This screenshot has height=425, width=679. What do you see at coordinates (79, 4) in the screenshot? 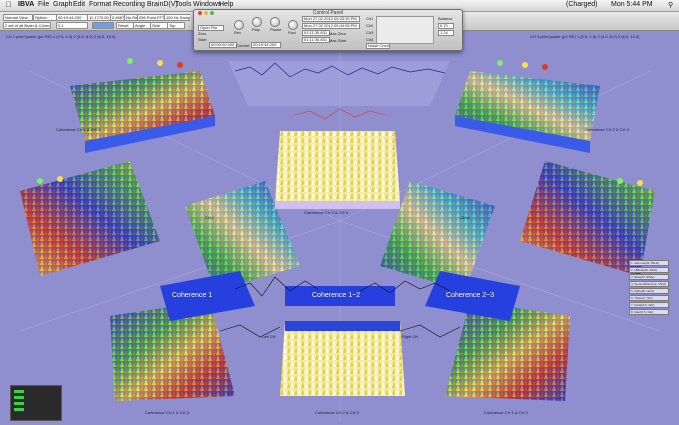
I see `menu-edit: Edit` at bounding box center [79, 4].